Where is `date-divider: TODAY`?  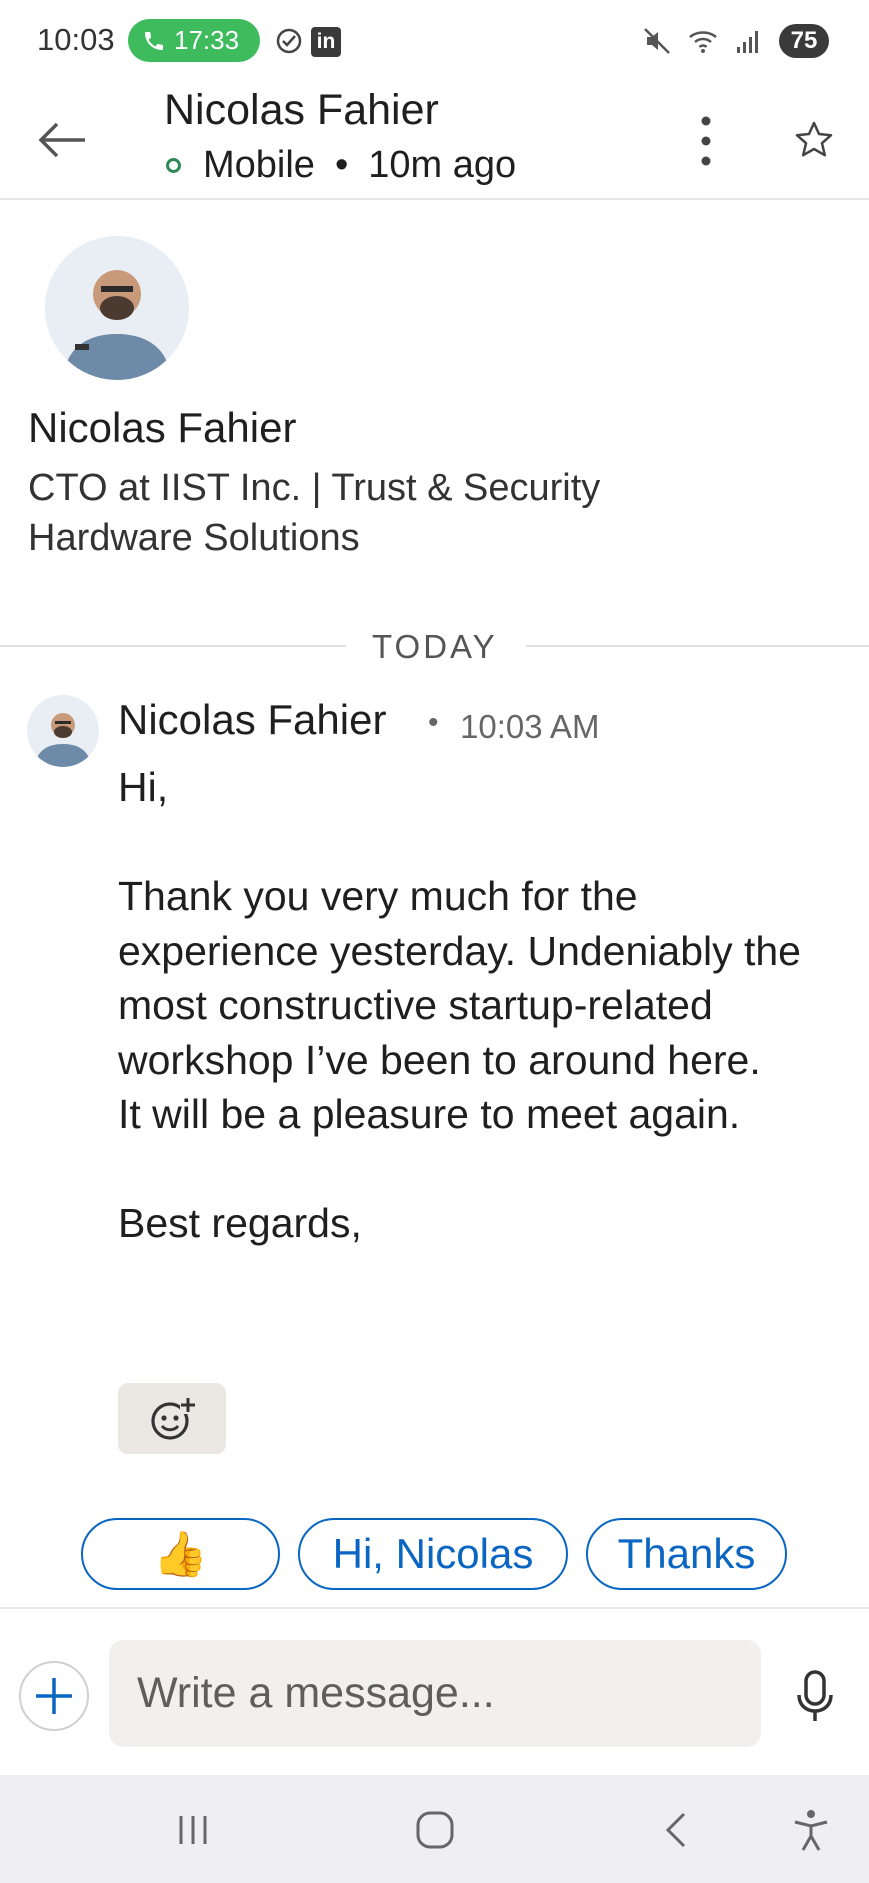
date-divider: TODAY is located at coordinates (435, 646).